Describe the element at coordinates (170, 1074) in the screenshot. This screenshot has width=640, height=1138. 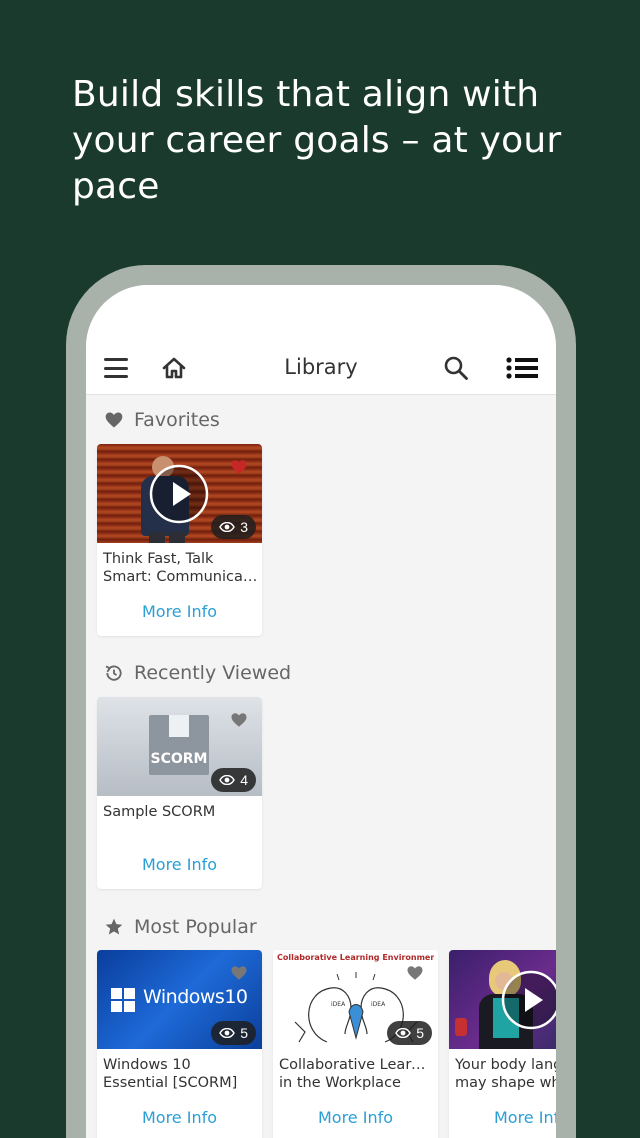
I see `course-title: Windows 10 Essential [SCORM]` at that location.